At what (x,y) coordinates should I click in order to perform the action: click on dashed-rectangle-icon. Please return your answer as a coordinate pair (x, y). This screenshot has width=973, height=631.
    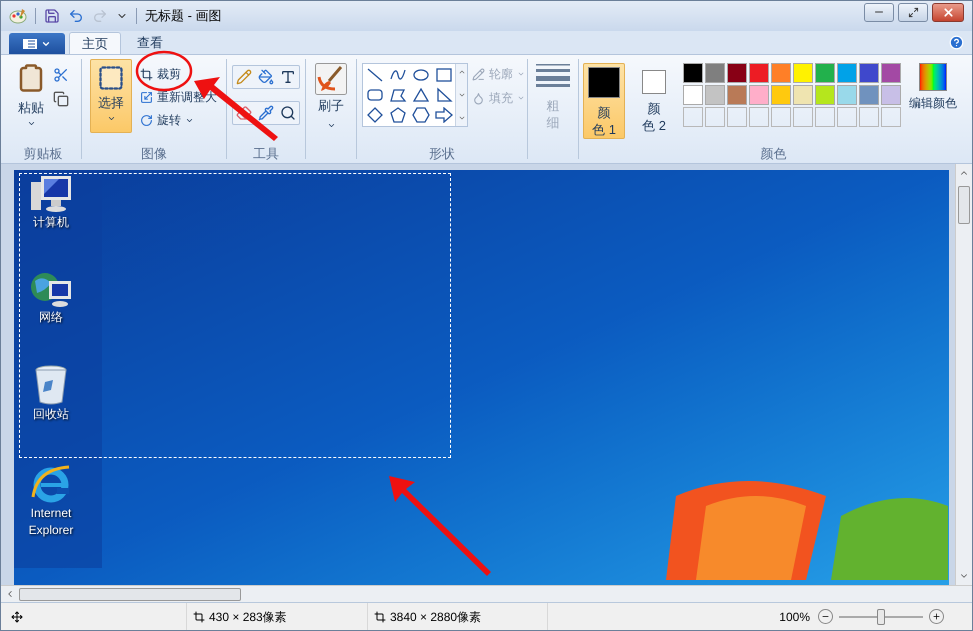
    Looking at the image, I should click on (111, 78).